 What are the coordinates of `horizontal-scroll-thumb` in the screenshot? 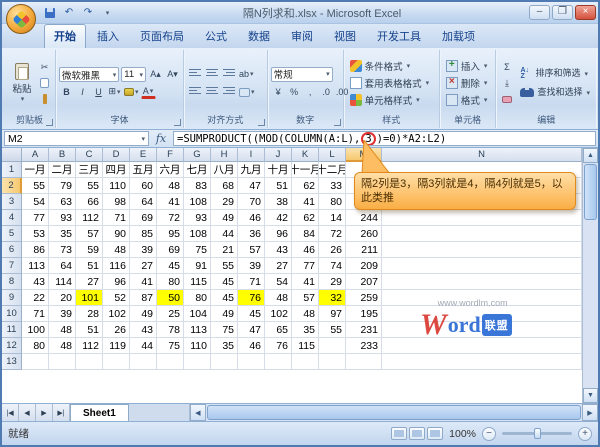 It's located at (393, 412).